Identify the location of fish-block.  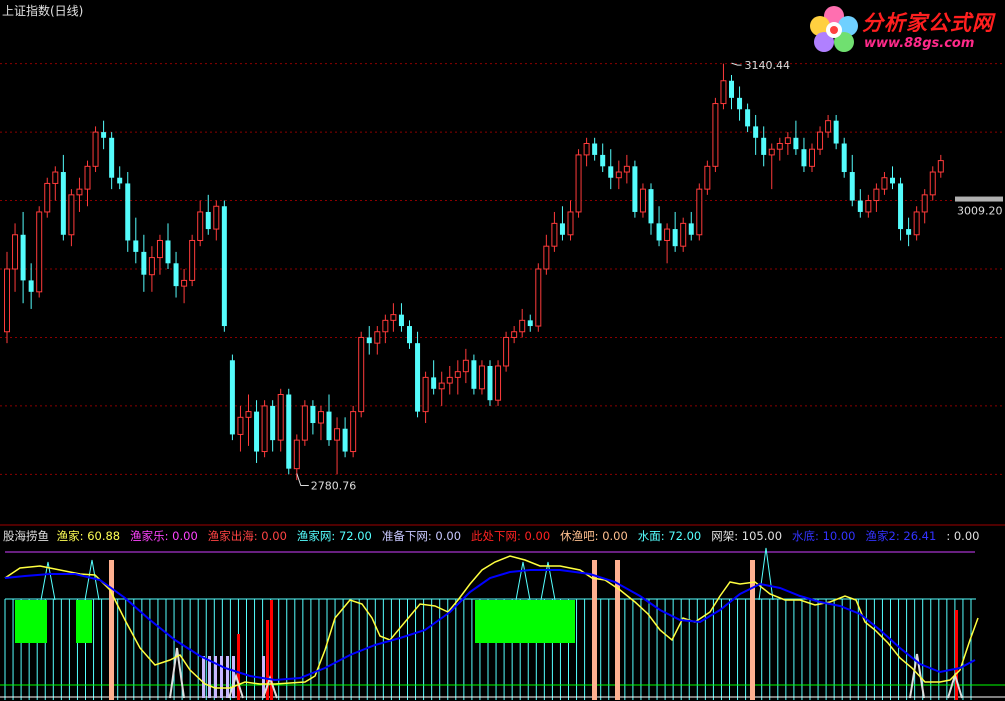
(31, 621).